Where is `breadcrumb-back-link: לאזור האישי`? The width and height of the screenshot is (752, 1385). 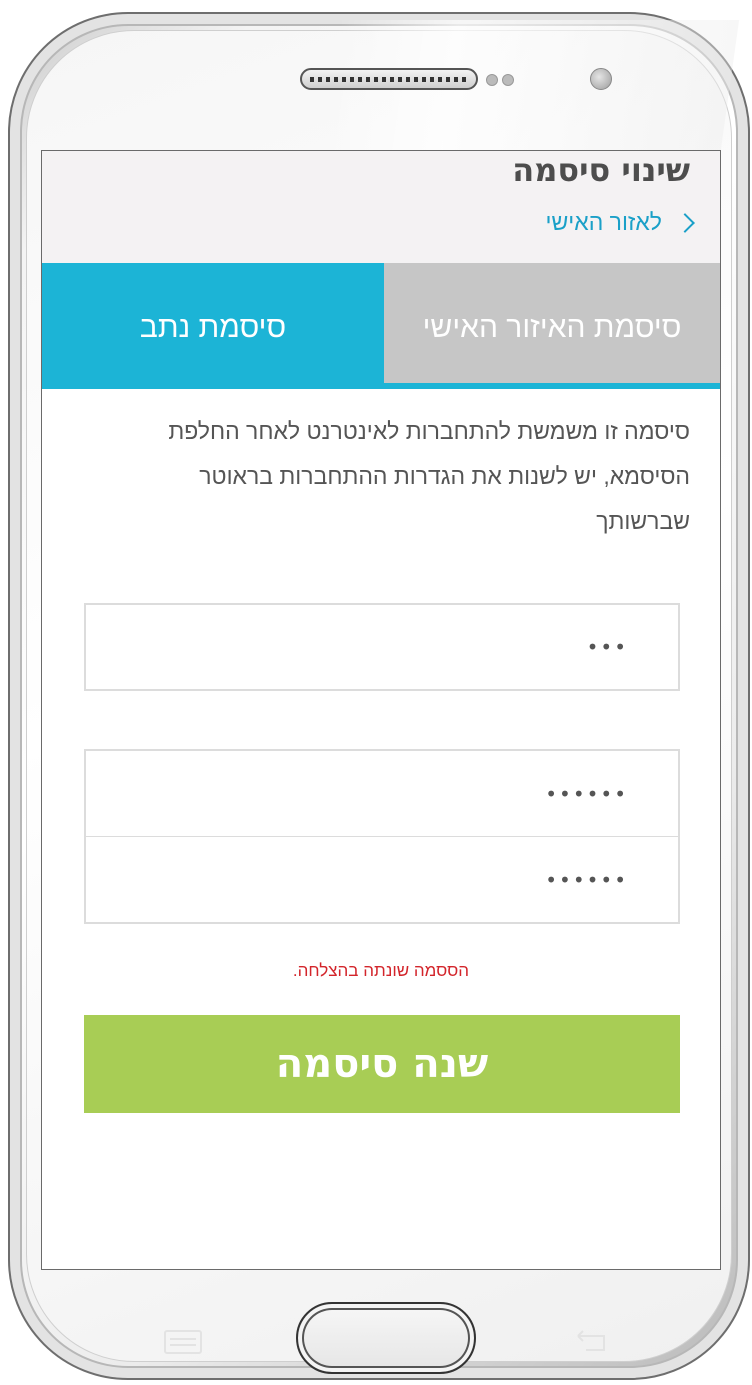
breadcrumb-back-link: לאזור האישי is located at coordinates (620, 222).